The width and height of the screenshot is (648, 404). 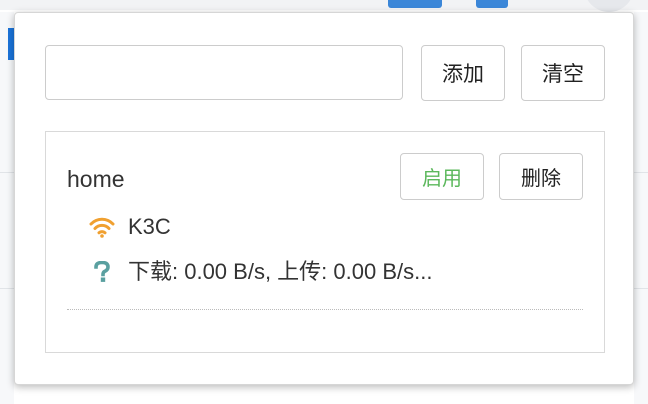 I want to click on profile-name: home, so click(x=96, y=179).